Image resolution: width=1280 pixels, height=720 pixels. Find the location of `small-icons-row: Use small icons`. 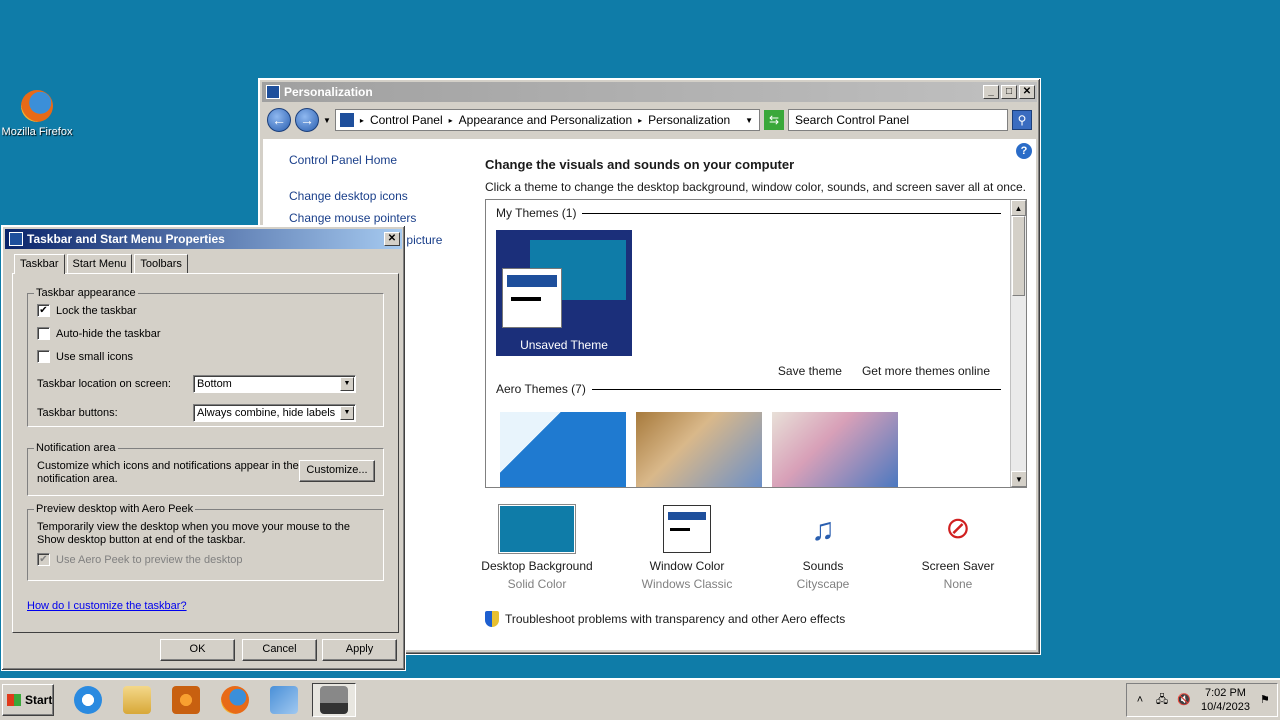

small-icons-row: Use small icons is located at coordinates (85, 356).